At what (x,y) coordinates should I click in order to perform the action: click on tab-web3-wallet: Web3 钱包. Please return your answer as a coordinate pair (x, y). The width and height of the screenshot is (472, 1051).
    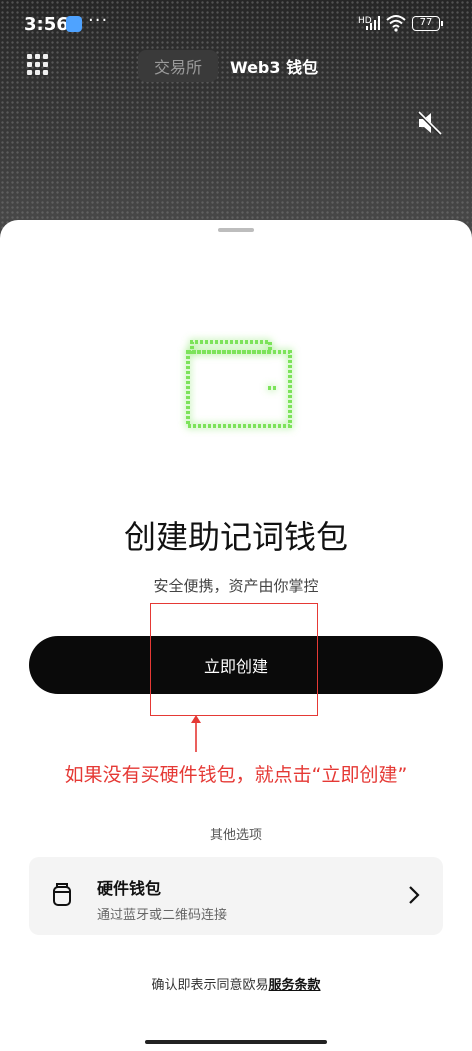
    Looking at the image, I should click on (274, 66).